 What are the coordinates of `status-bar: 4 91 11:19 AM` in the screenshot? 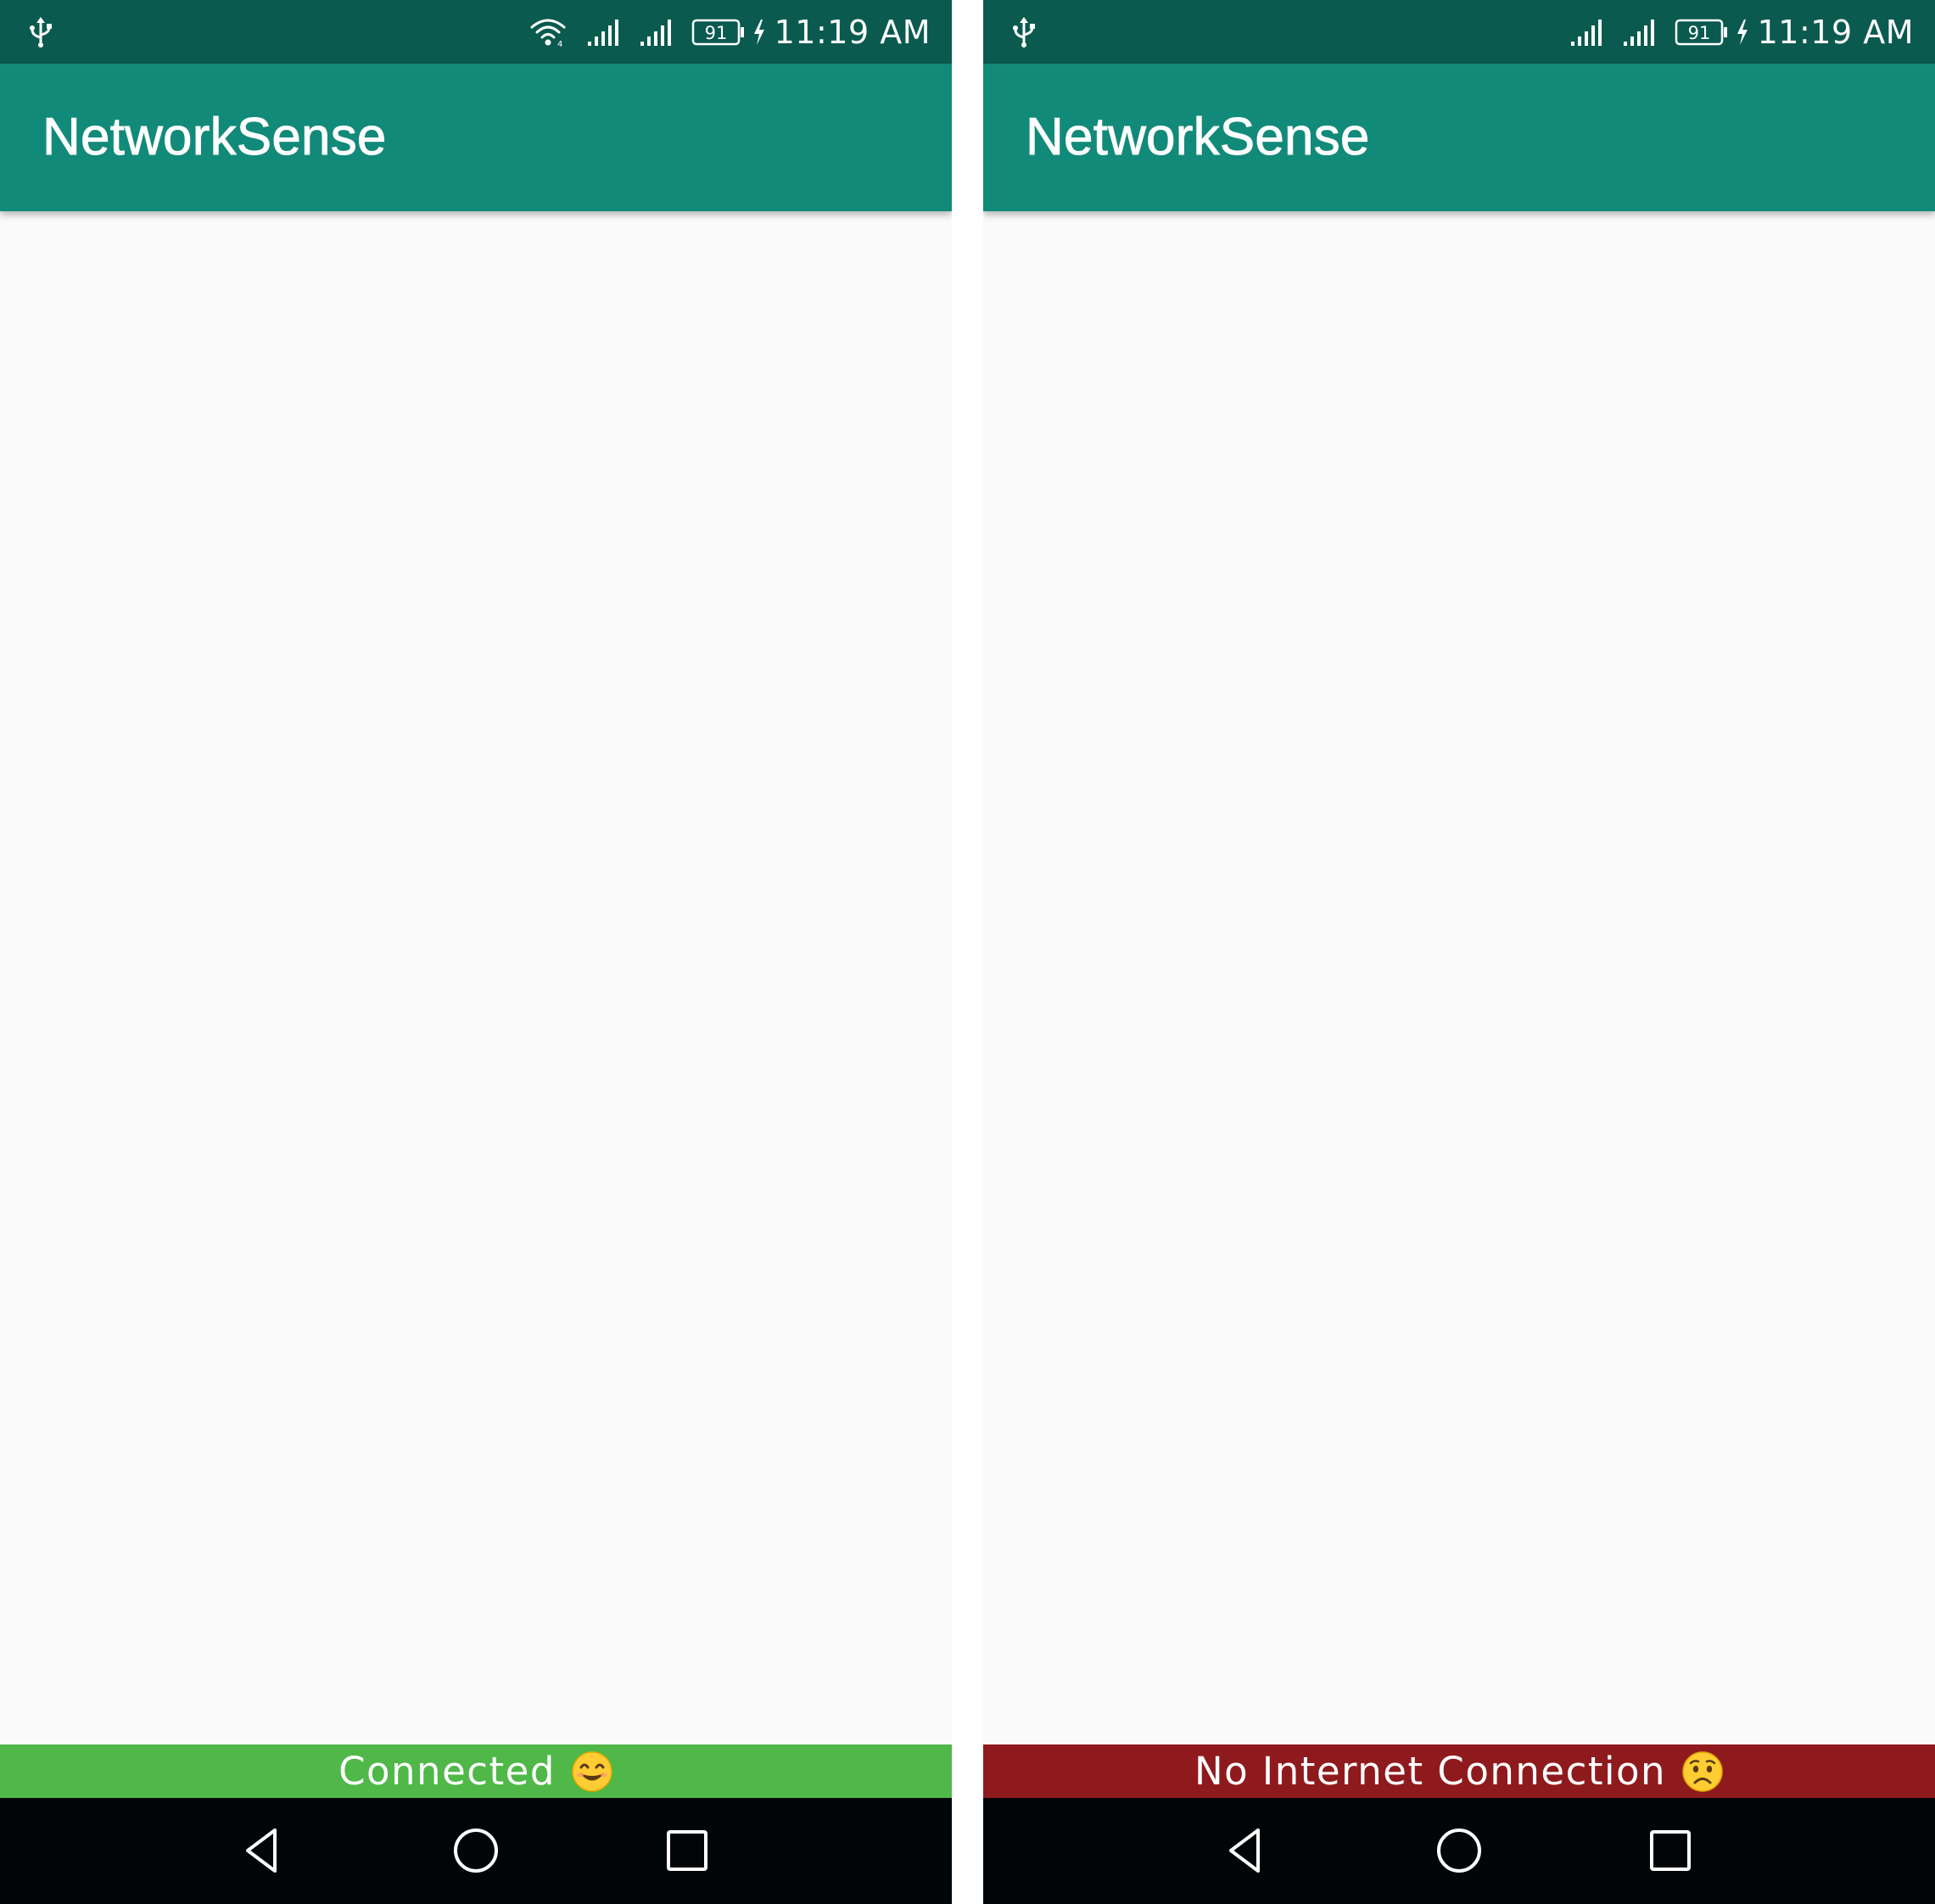 It's located at (476, 32).